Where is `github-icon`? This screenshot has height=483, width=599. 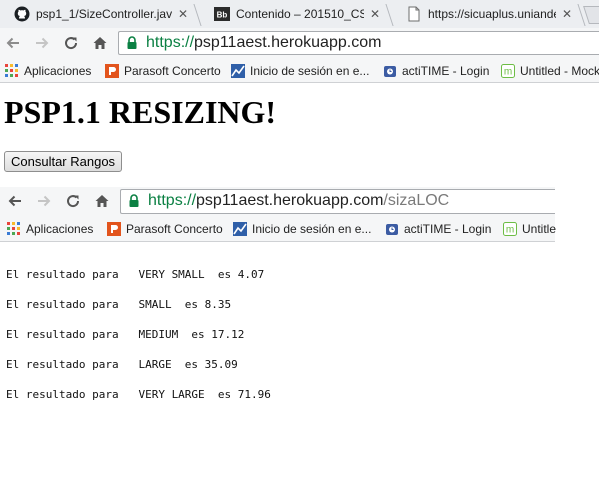 github-icon is located at coordinates (22, 14).